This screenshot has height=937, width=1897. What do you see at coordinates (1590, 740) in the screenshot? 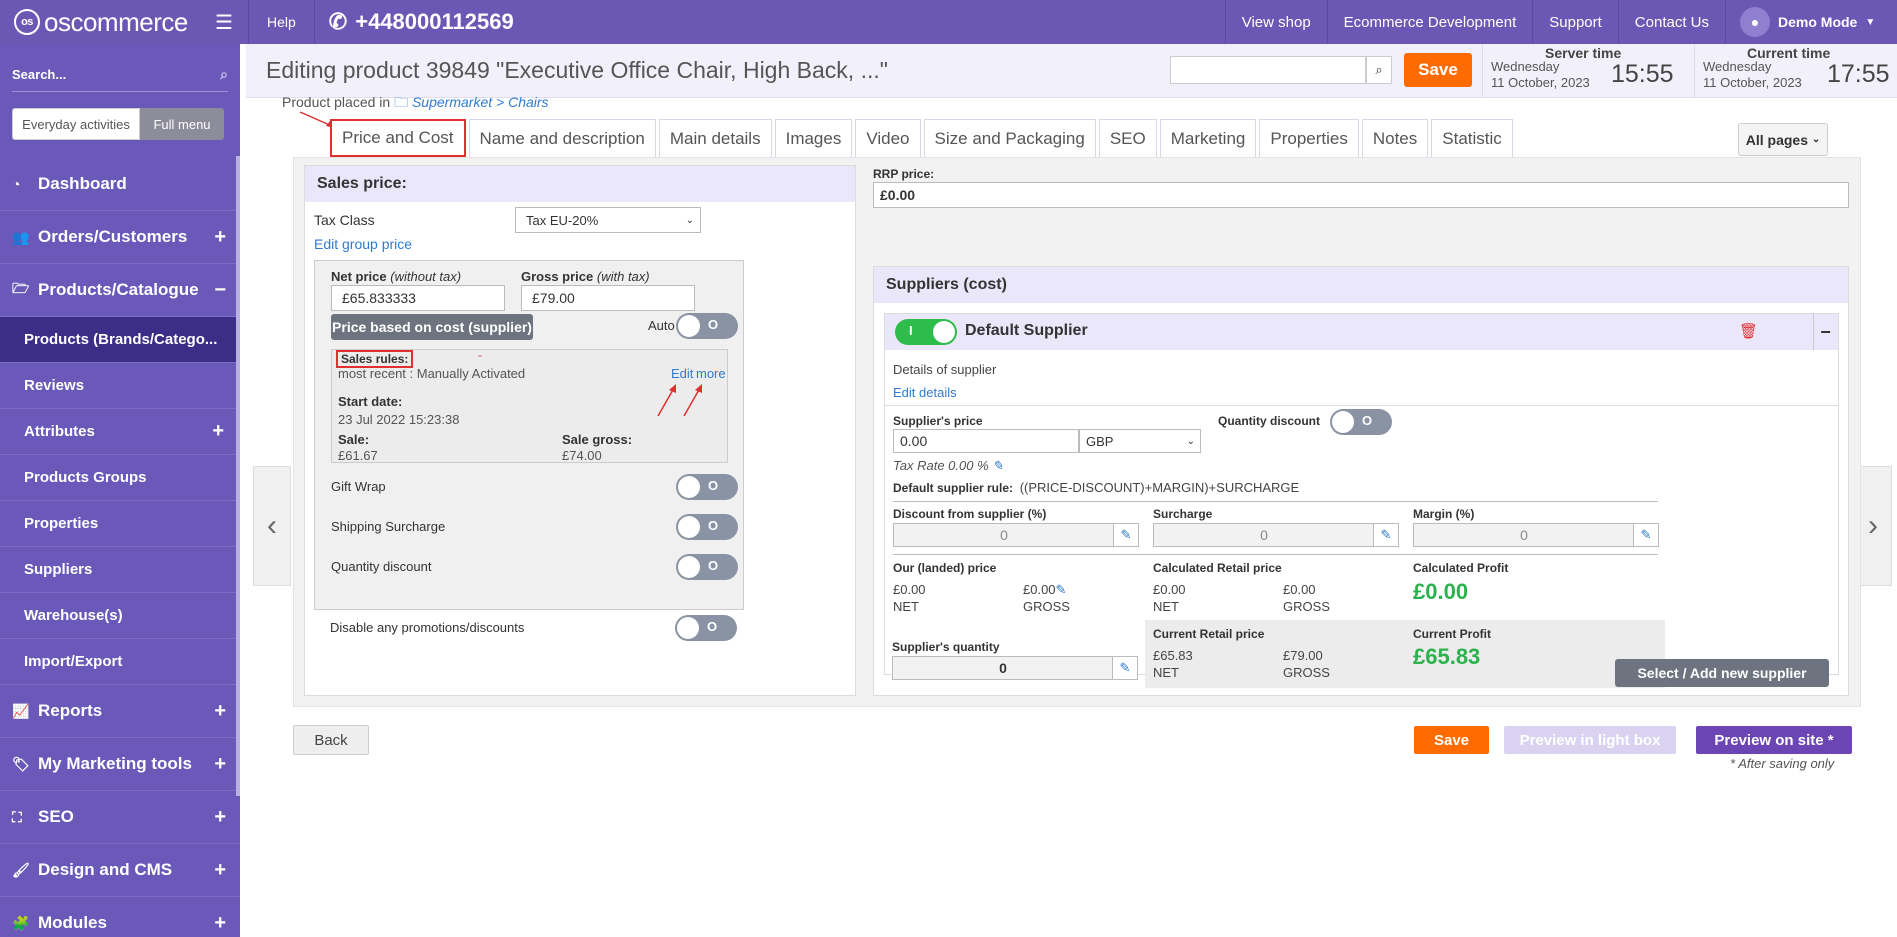
I see `preview-lightbox-button: Preview in light box` at bounding box center [1590, 740].